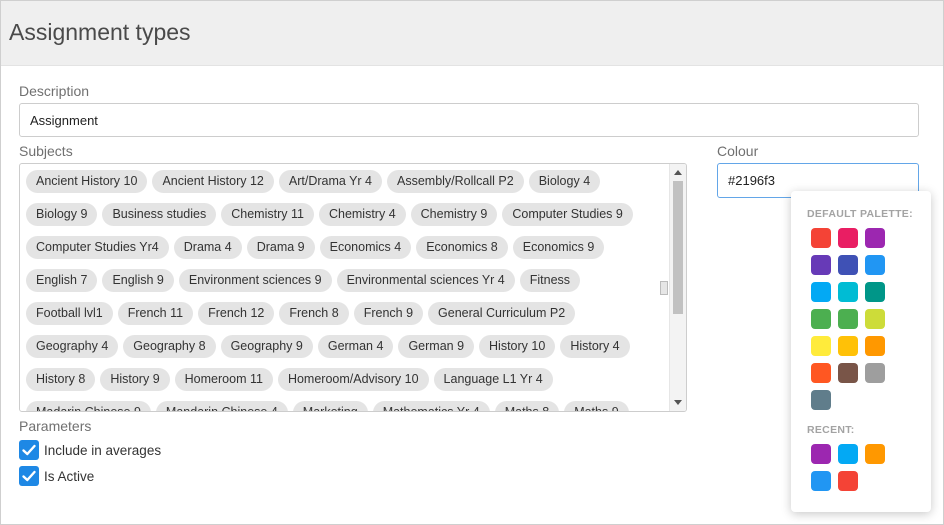 The height and width of the screenshot is (525, 944). Describe the element at coordinates (159, 214) in the screenshot. I see `subject-chip: Business studies` at that location.